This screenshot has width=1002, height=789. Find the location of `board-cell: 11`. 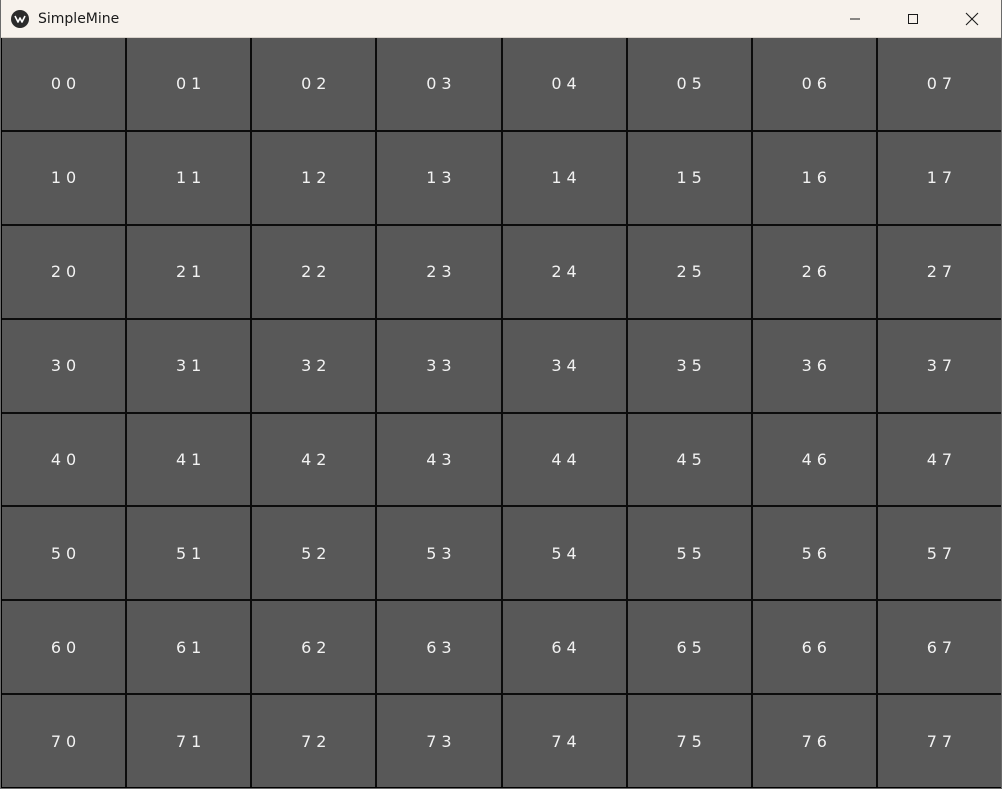

board-cell: 11 is located at coordinates (189, 177).